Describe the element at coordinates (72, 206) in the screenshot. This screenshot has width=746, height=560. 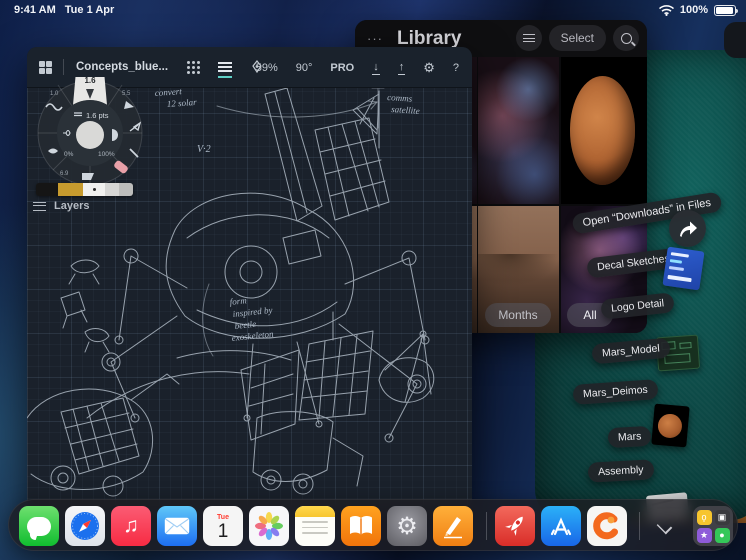
I see `layers-label: Layers` at that location.